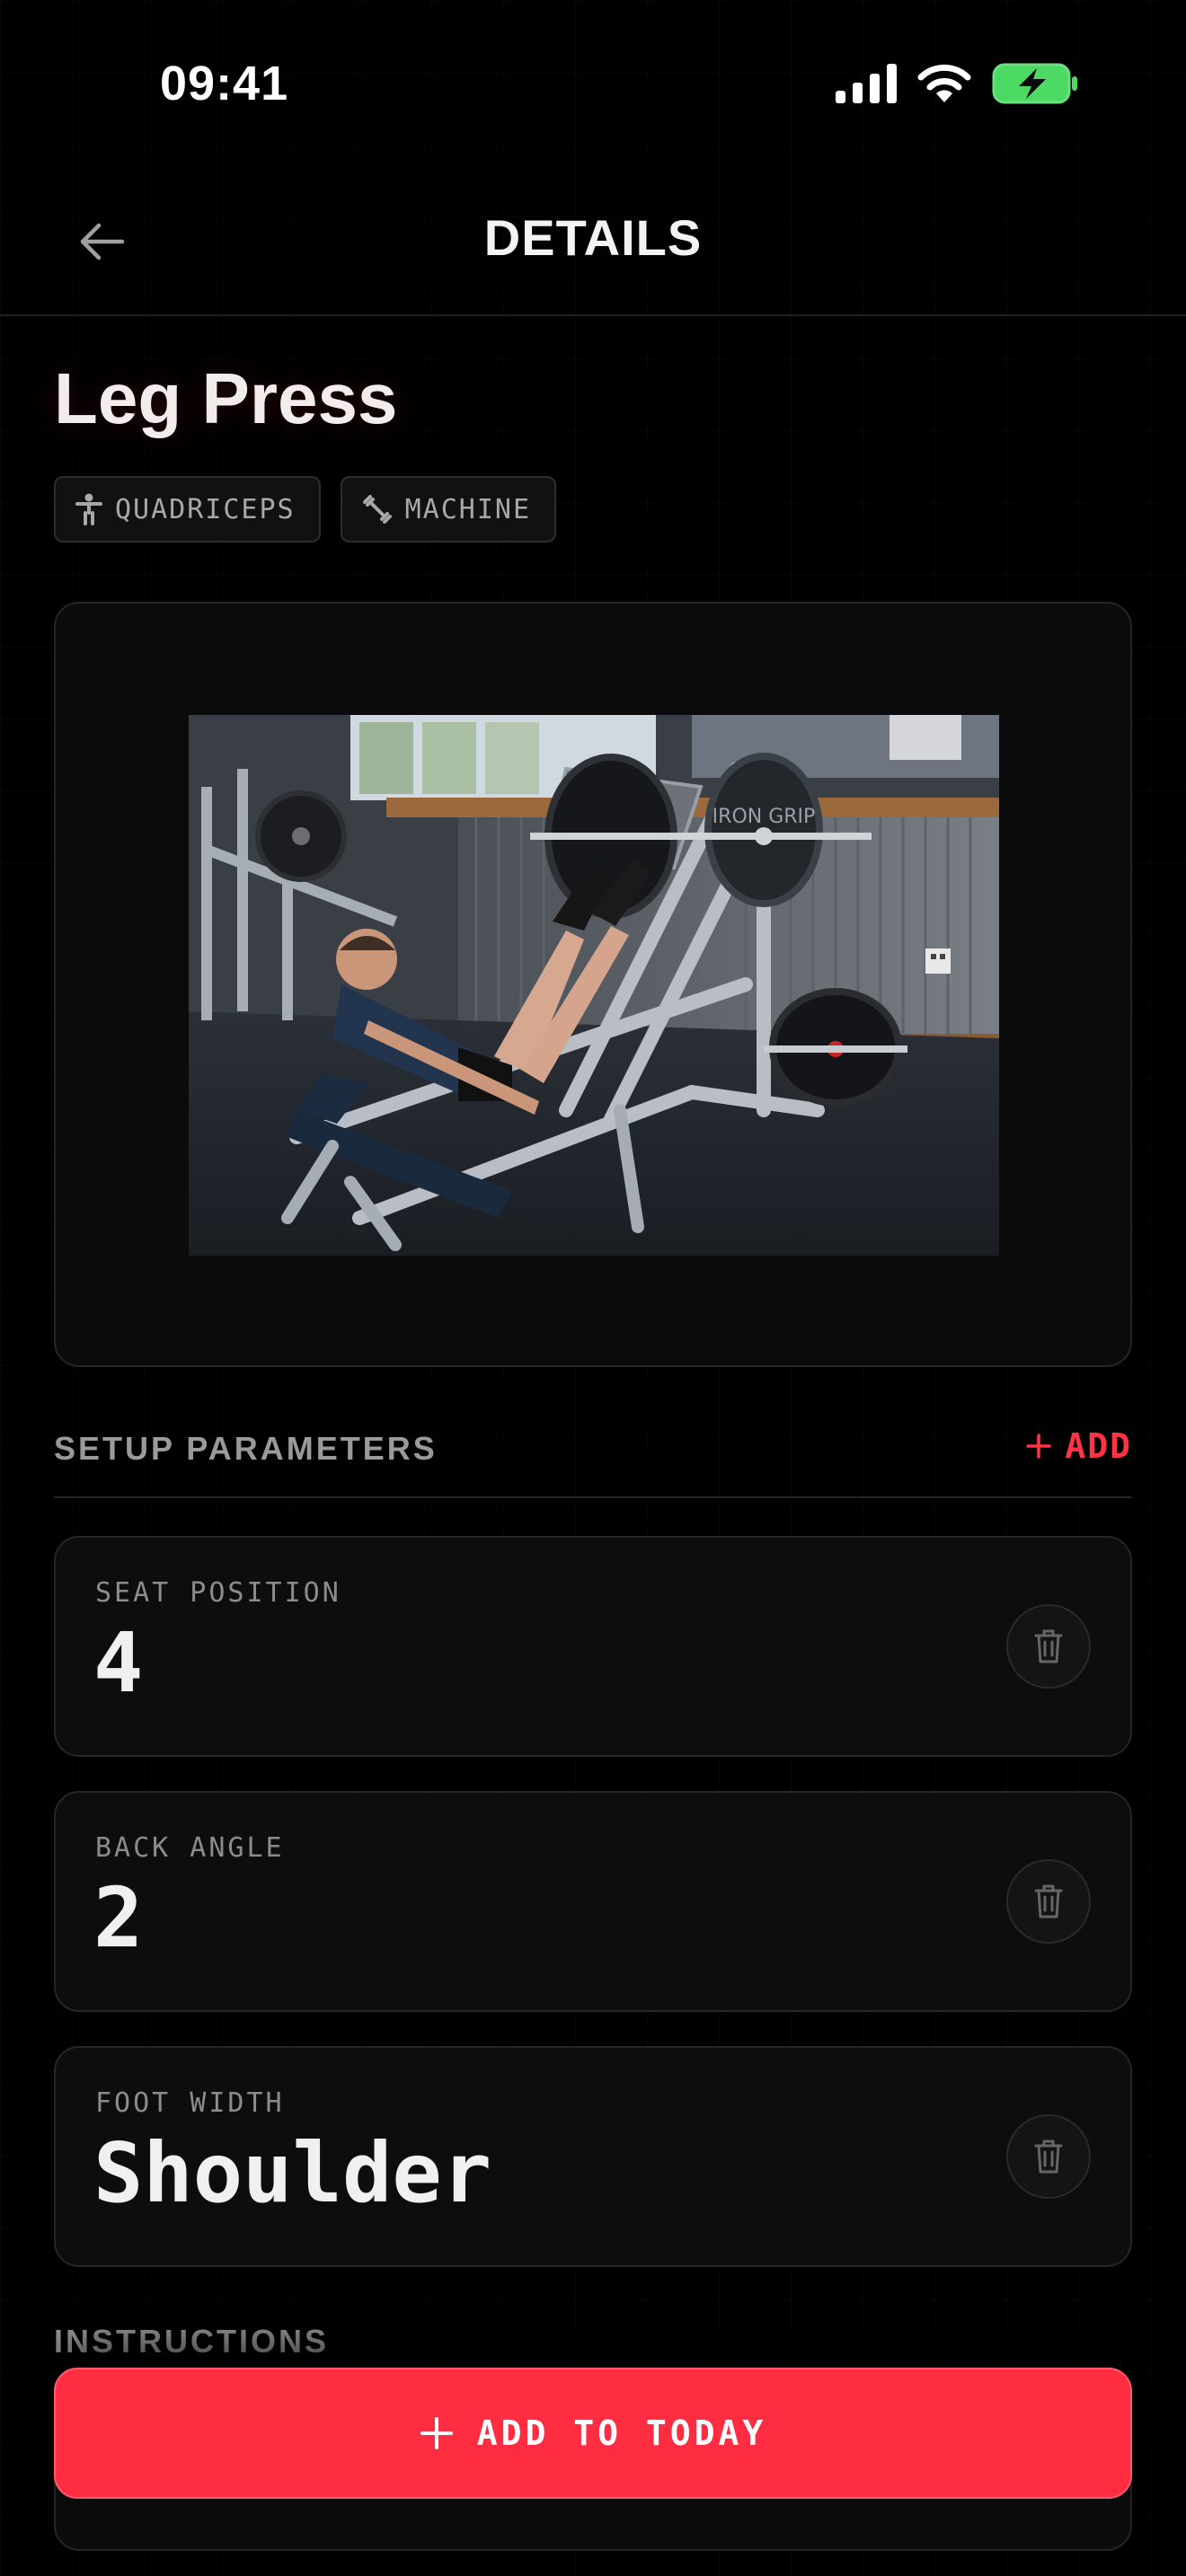 This screenshot has width=1186, height=2576. What do you see at coordinates (593, 1901) in the screenshot?
I see `param-card-back-angle: BACK ANGLE 2` at bounding box center [593, 1901].